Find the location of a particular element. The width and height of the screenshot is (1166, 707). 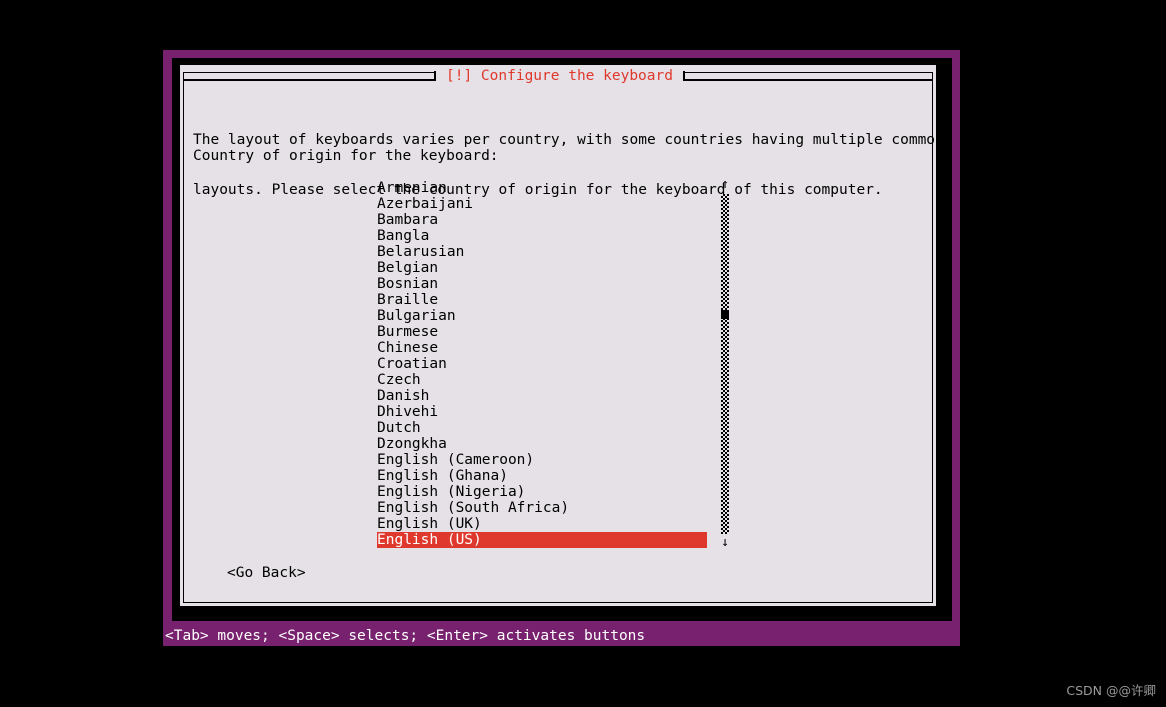

dialog-title: [!] Configure the keyboard is located at coordinates (559, 76).